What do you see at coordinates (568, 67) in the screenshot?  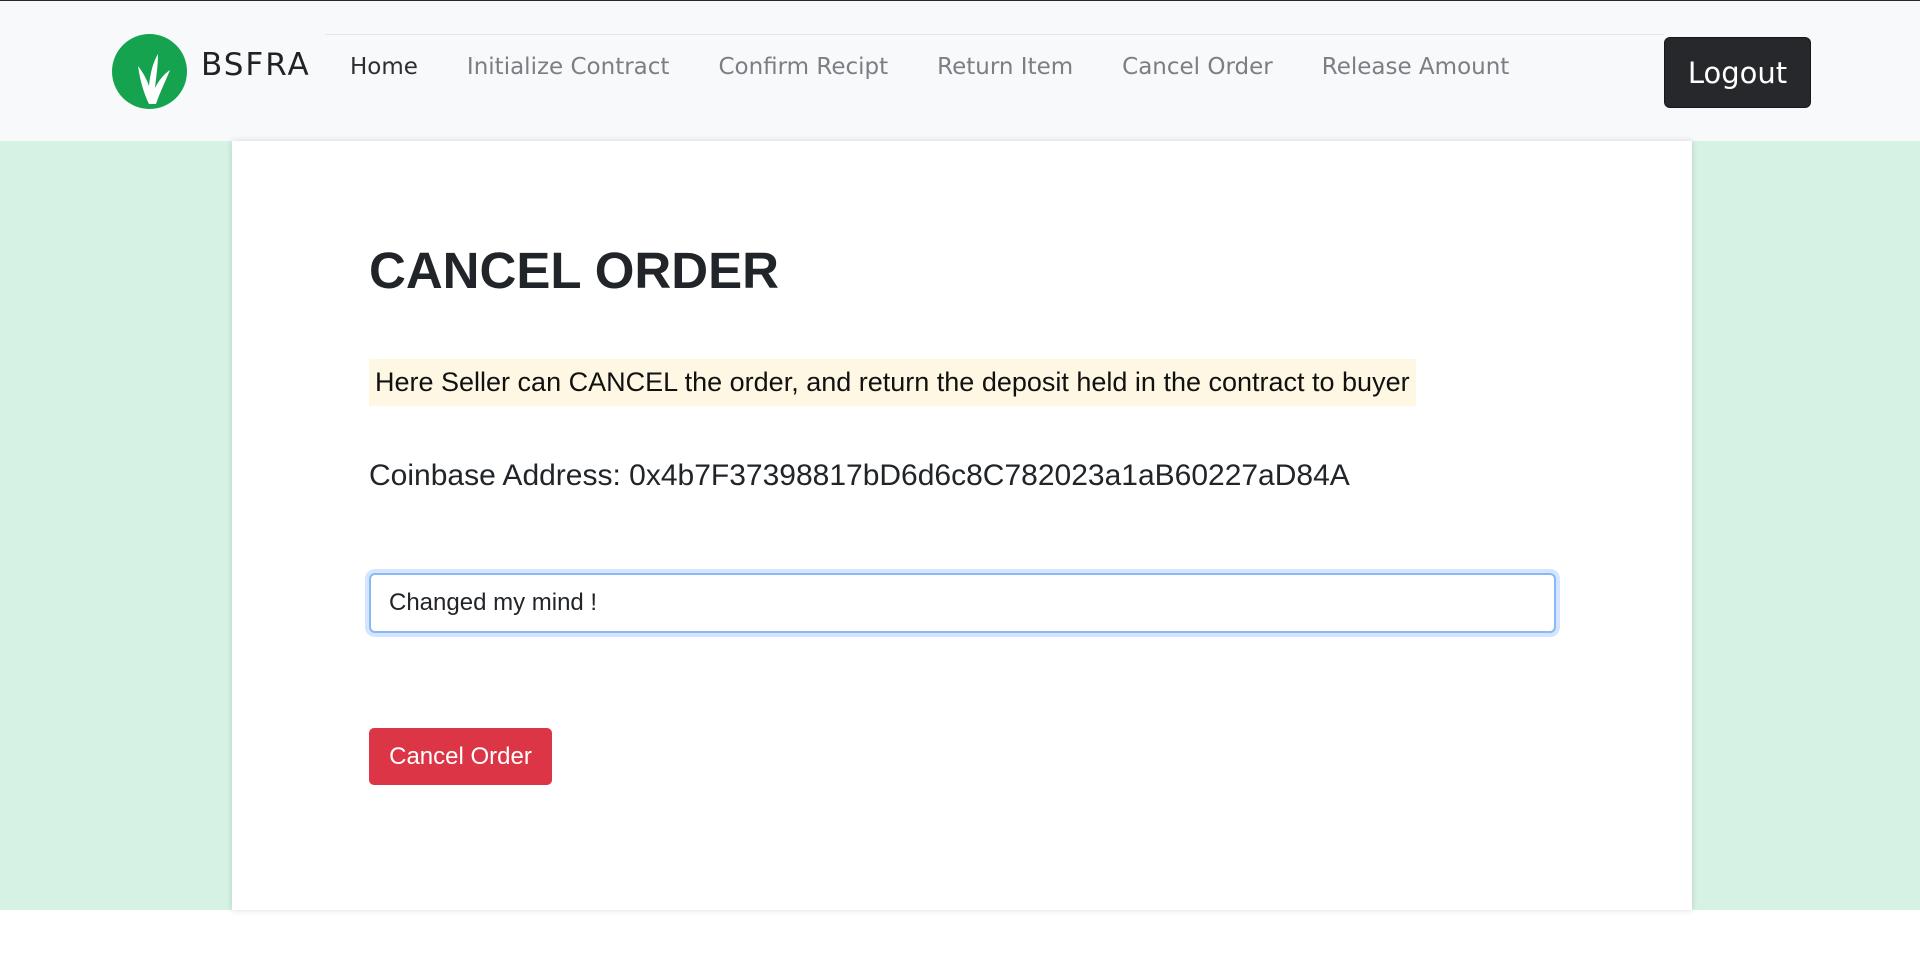 I see `nav-item-initialize-contract: Initialize Contract` at bounding box center [568, 67].